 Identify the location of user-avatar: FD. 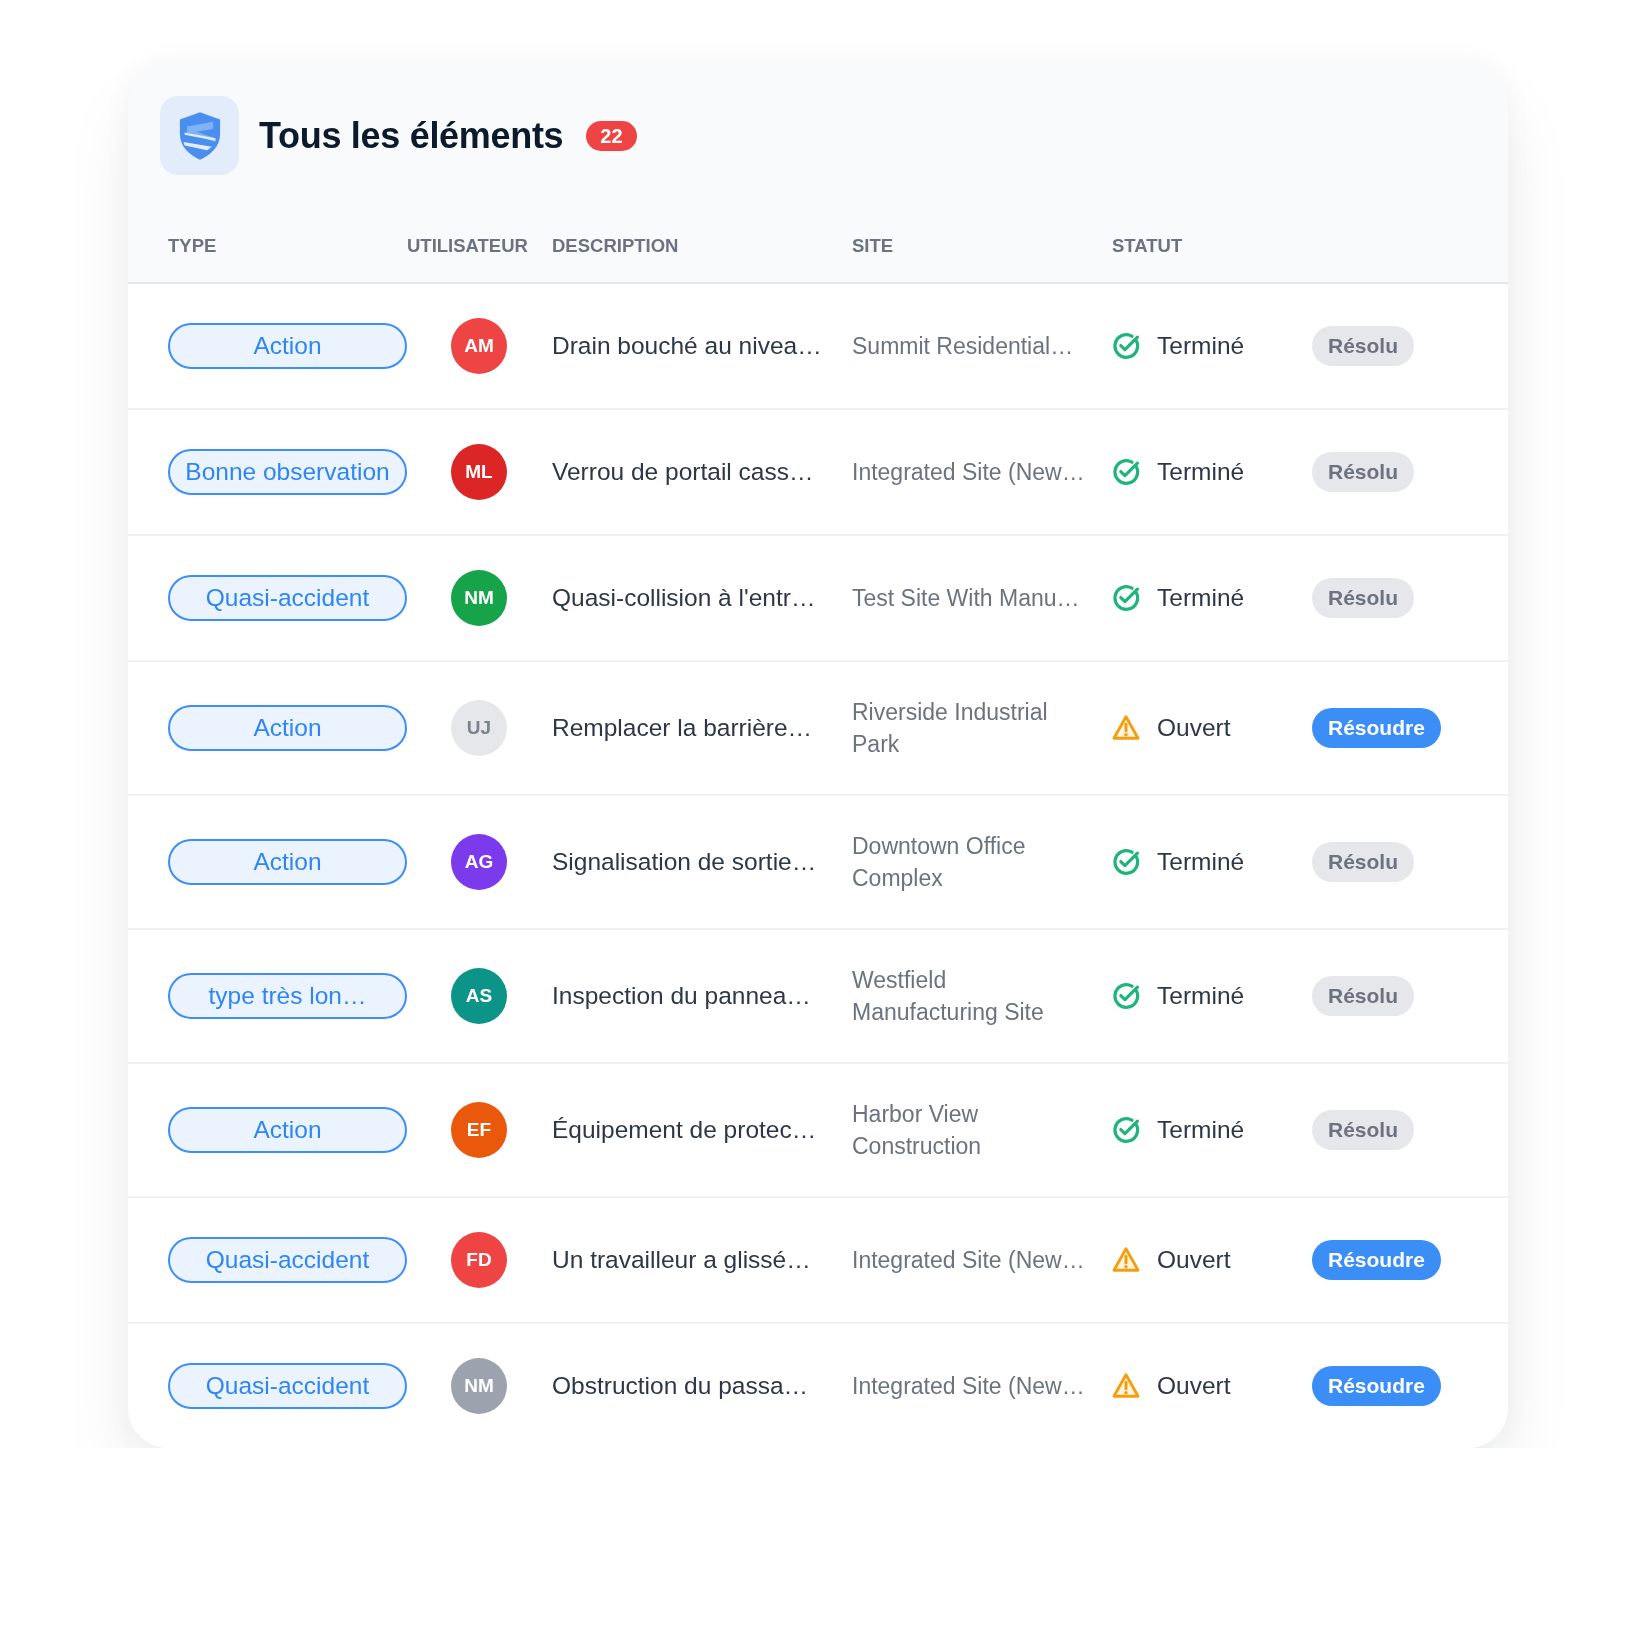
(479, 1260).